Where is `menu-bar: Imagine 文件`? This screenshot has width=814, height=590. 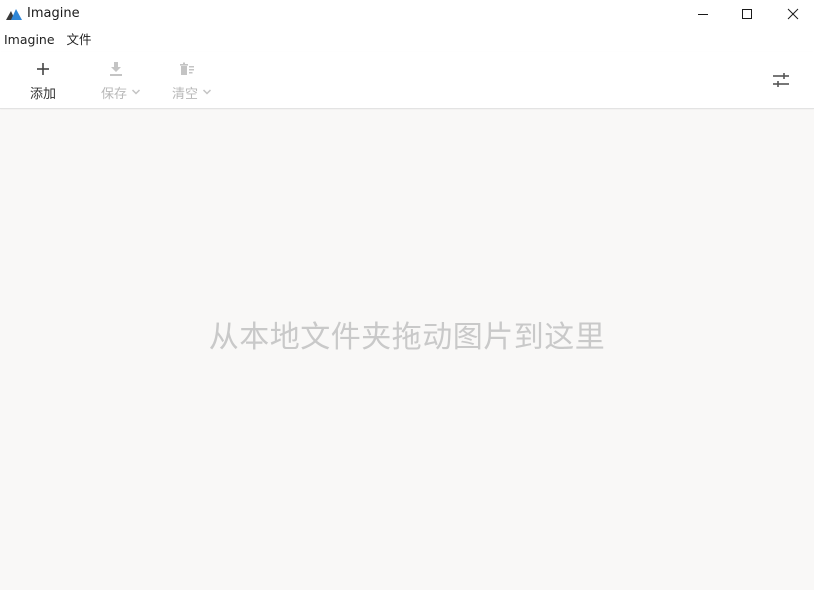
menu-bar: Imagine 文件 is located at coordinates (407, 40).